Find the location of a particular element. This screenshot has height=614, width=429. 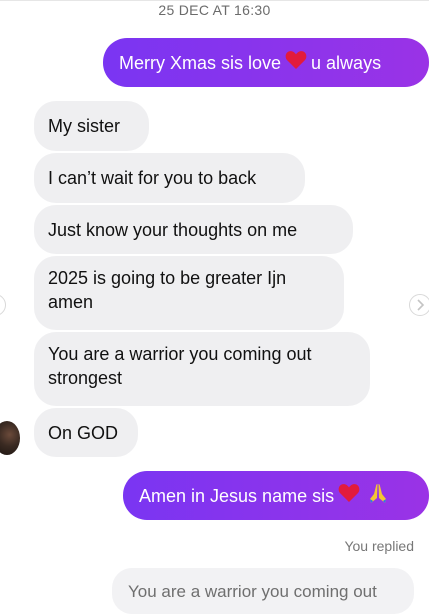

message-text: My sister is located at coordinates (84, 126).